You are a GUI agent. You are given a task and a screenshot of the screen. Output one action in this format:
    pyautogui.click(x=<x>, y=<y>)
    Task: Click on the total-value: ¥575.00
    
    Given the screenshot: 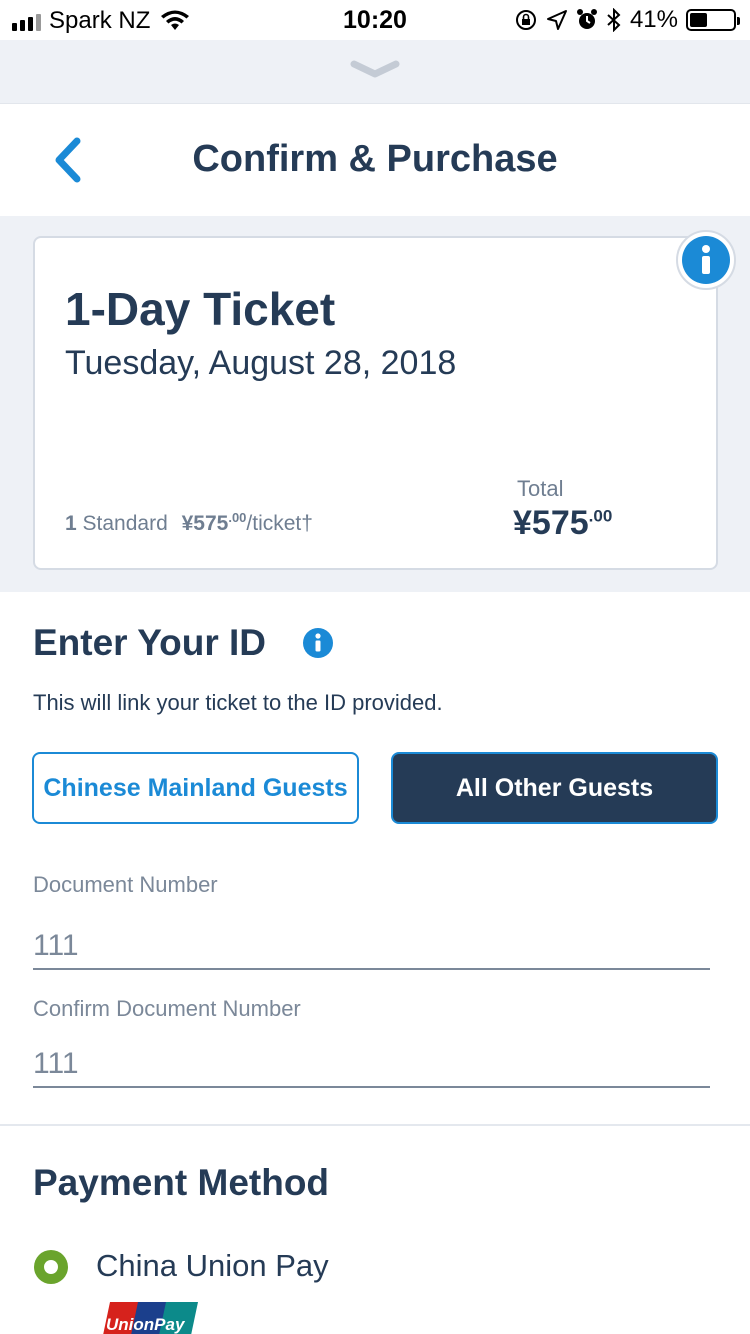 What is the action you would take?
    pyautogui.click(x=563, y=523)
    